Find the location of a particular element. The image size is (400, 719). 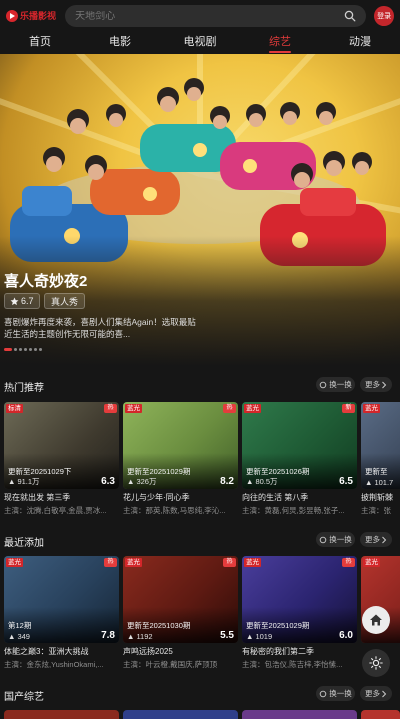

view-count: ▲ 101.7 is located at coordinates (379, 482).